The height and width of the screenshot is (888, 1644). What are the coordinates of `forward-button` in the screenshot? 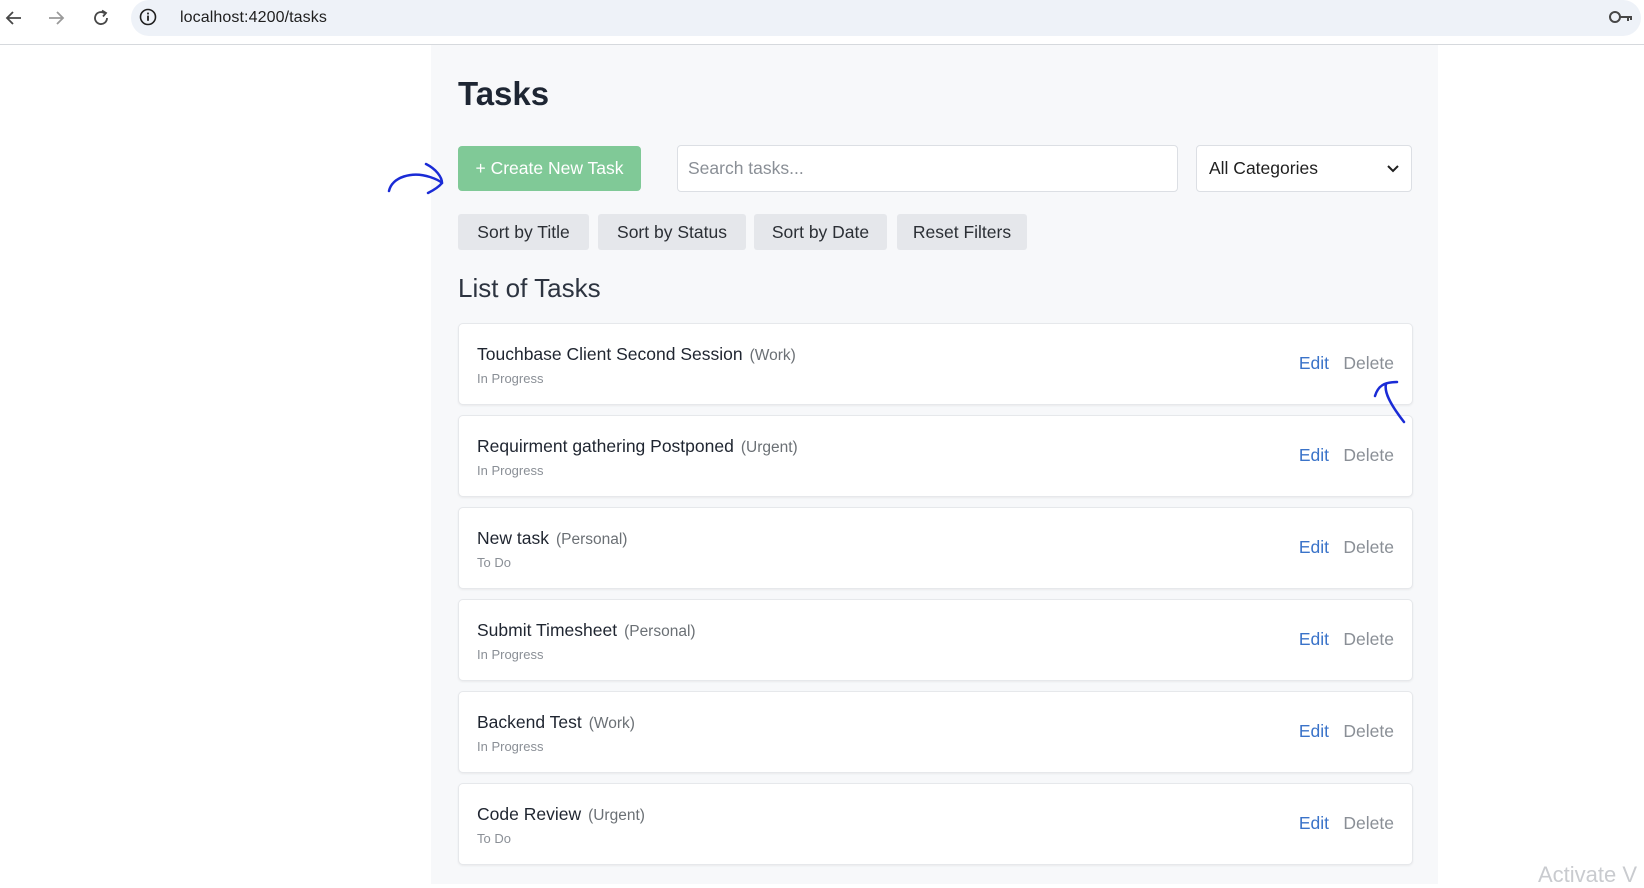 It's located at (56, 18).